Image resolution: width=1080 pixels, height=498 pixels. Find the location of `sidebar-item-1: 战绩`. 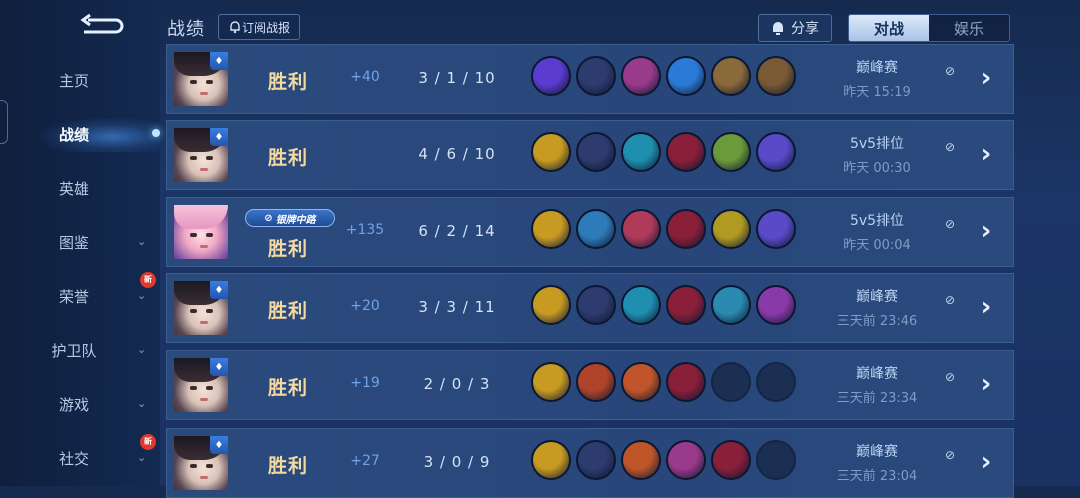

sidebar-item-1: 战绩 is located at coordinates (80, 134).